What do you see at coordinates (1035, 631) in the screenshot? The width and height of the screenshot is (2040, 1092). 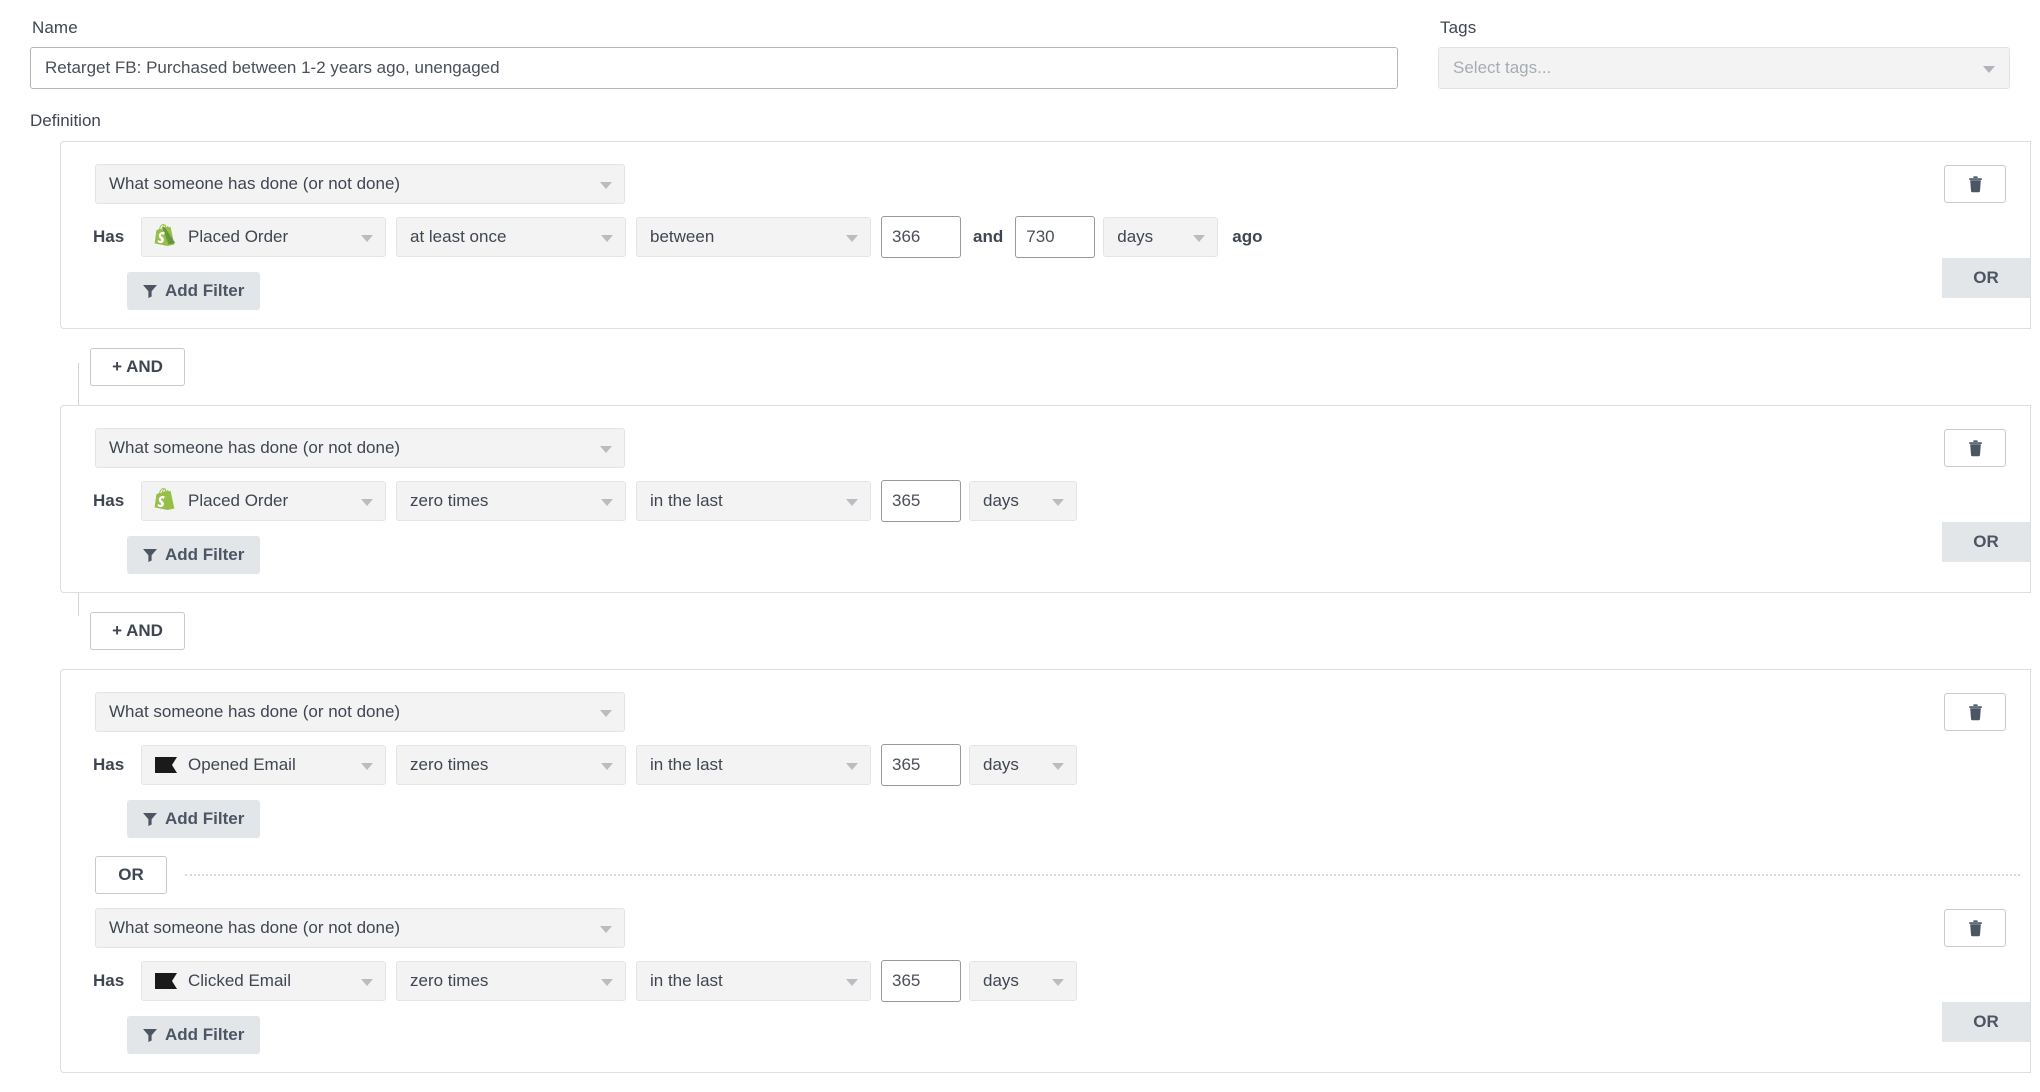 I see `and-button-wrap: + AND` at bounding box center [1035, 631].